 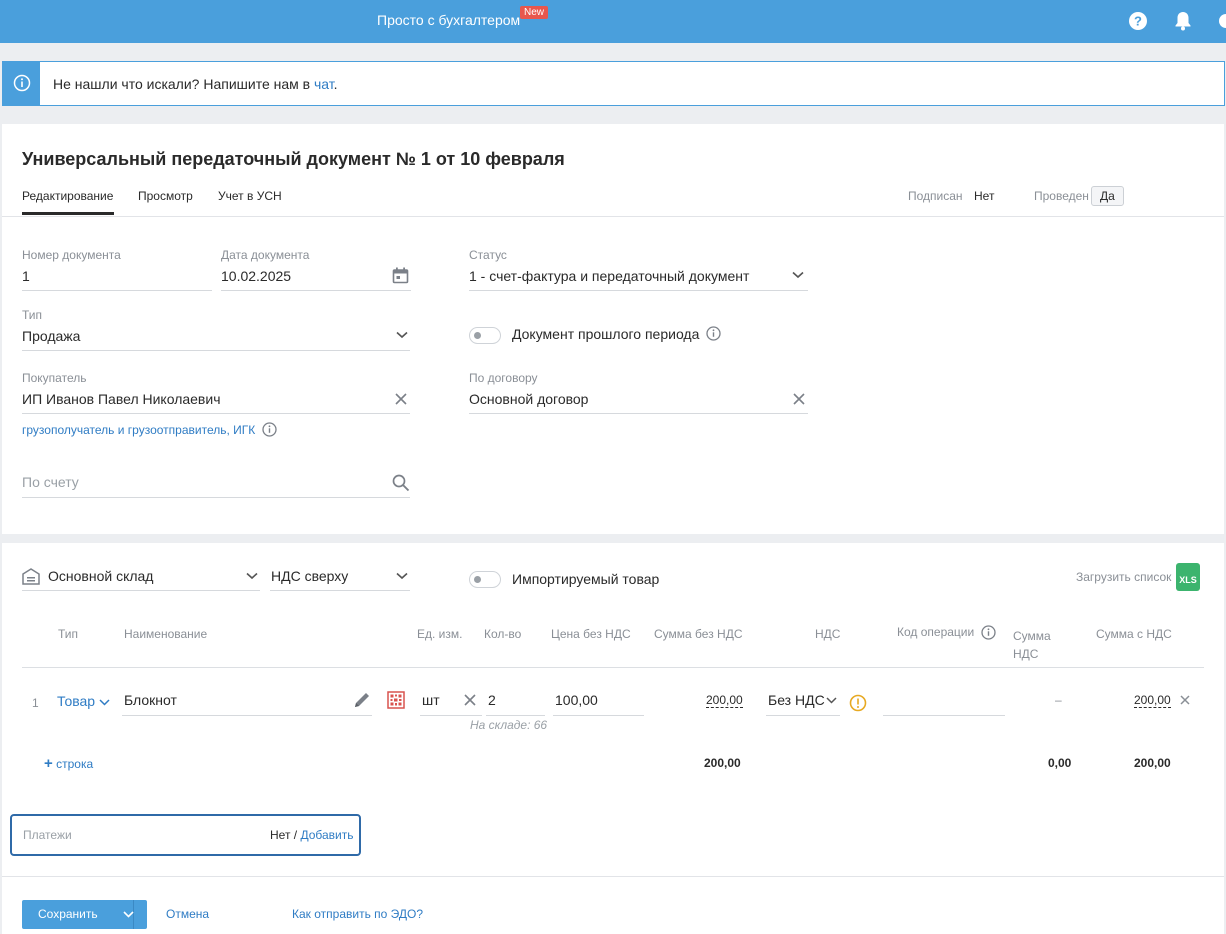 I want to click on row-name-input: Блокнот, so click(x=150, y=700).